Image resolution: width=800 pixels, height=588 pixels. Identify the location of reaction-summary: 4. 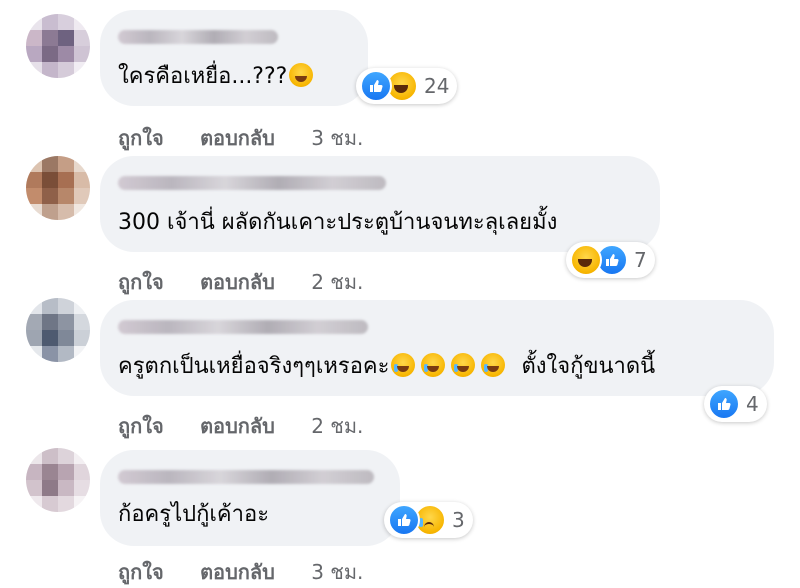
(735, 404).